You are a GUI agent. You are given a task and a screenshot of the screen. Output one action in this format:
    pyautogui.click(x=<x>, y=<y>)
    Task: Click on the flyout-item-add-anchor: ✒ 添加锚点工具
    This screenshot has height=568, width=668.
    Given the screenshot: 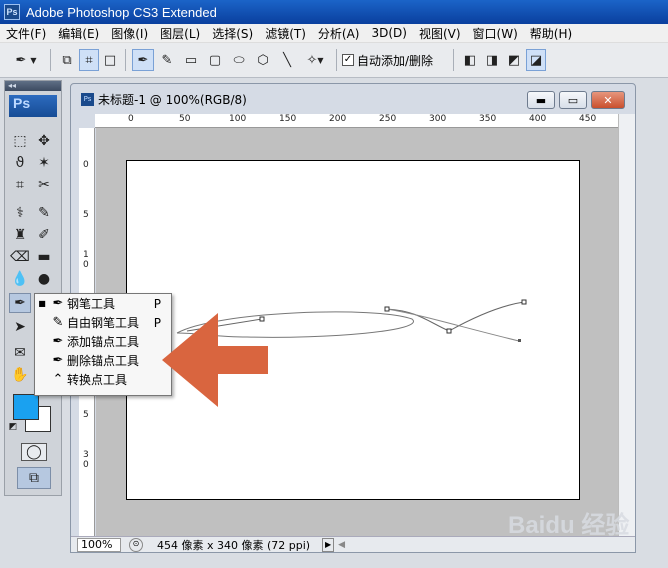 What is the action you would take?
    pyautogui.click(x=103, y=341)
    